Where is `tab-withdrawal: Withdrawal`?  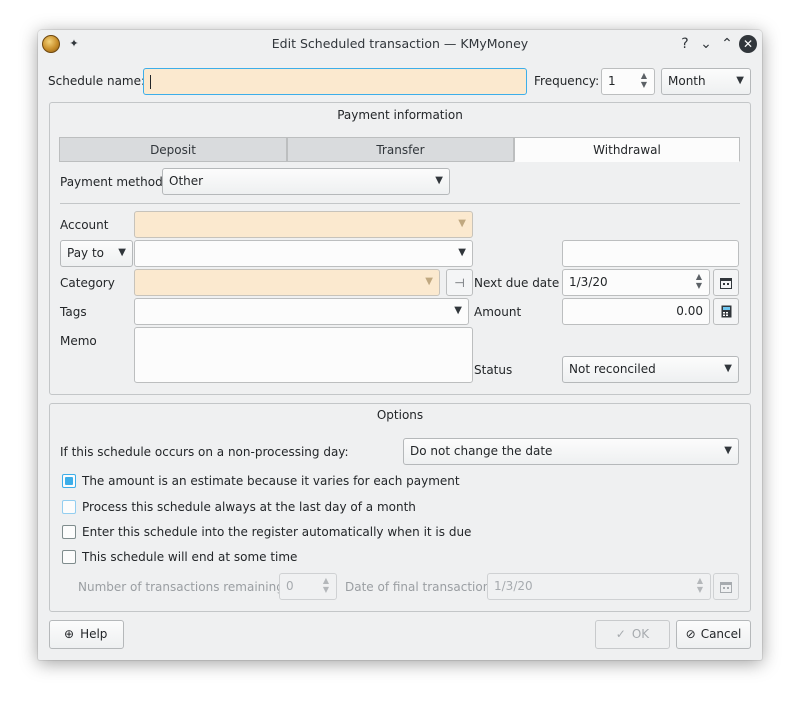 tab-withdrawal: Withdrawal is located at coordinates (627, 149).